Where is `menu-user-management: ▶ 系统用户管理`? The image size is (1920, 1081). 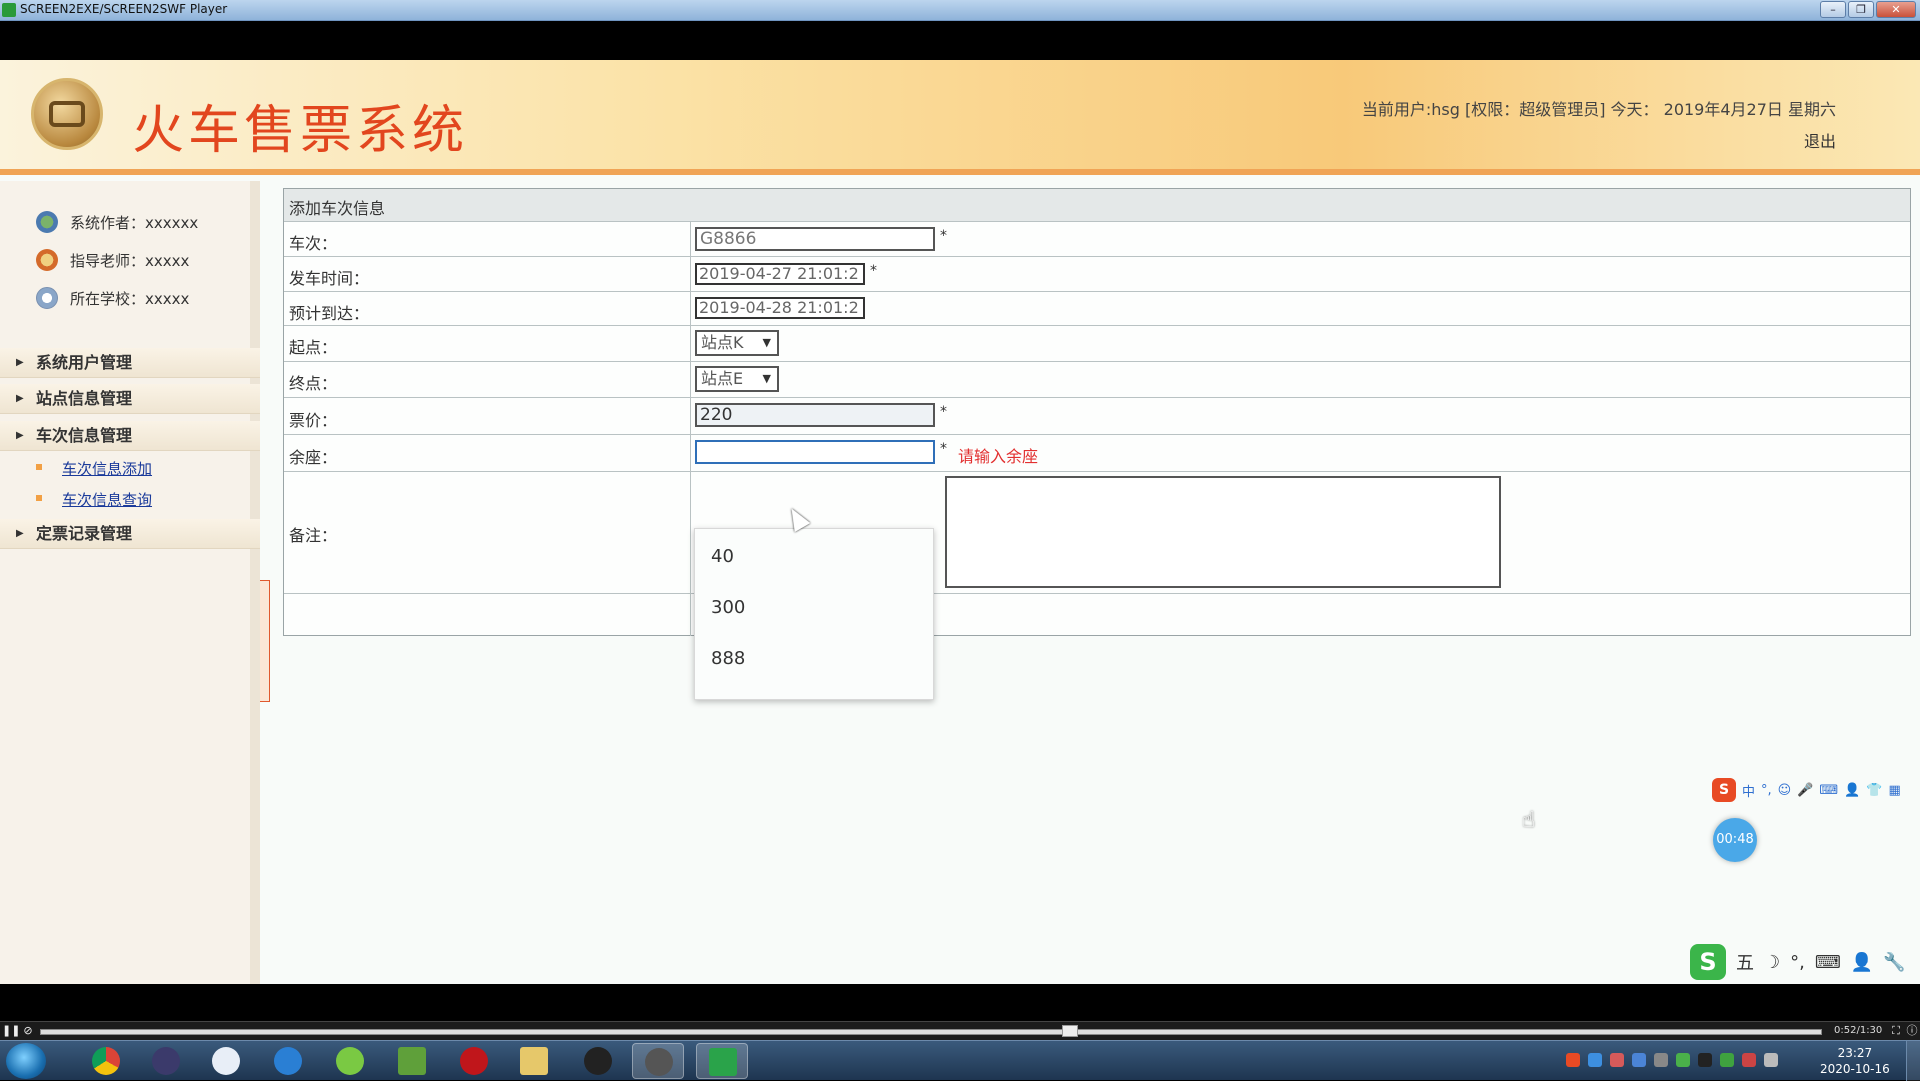
menu-user-management: ▶ 系统用户管理 is located at coordinates (130, 363).